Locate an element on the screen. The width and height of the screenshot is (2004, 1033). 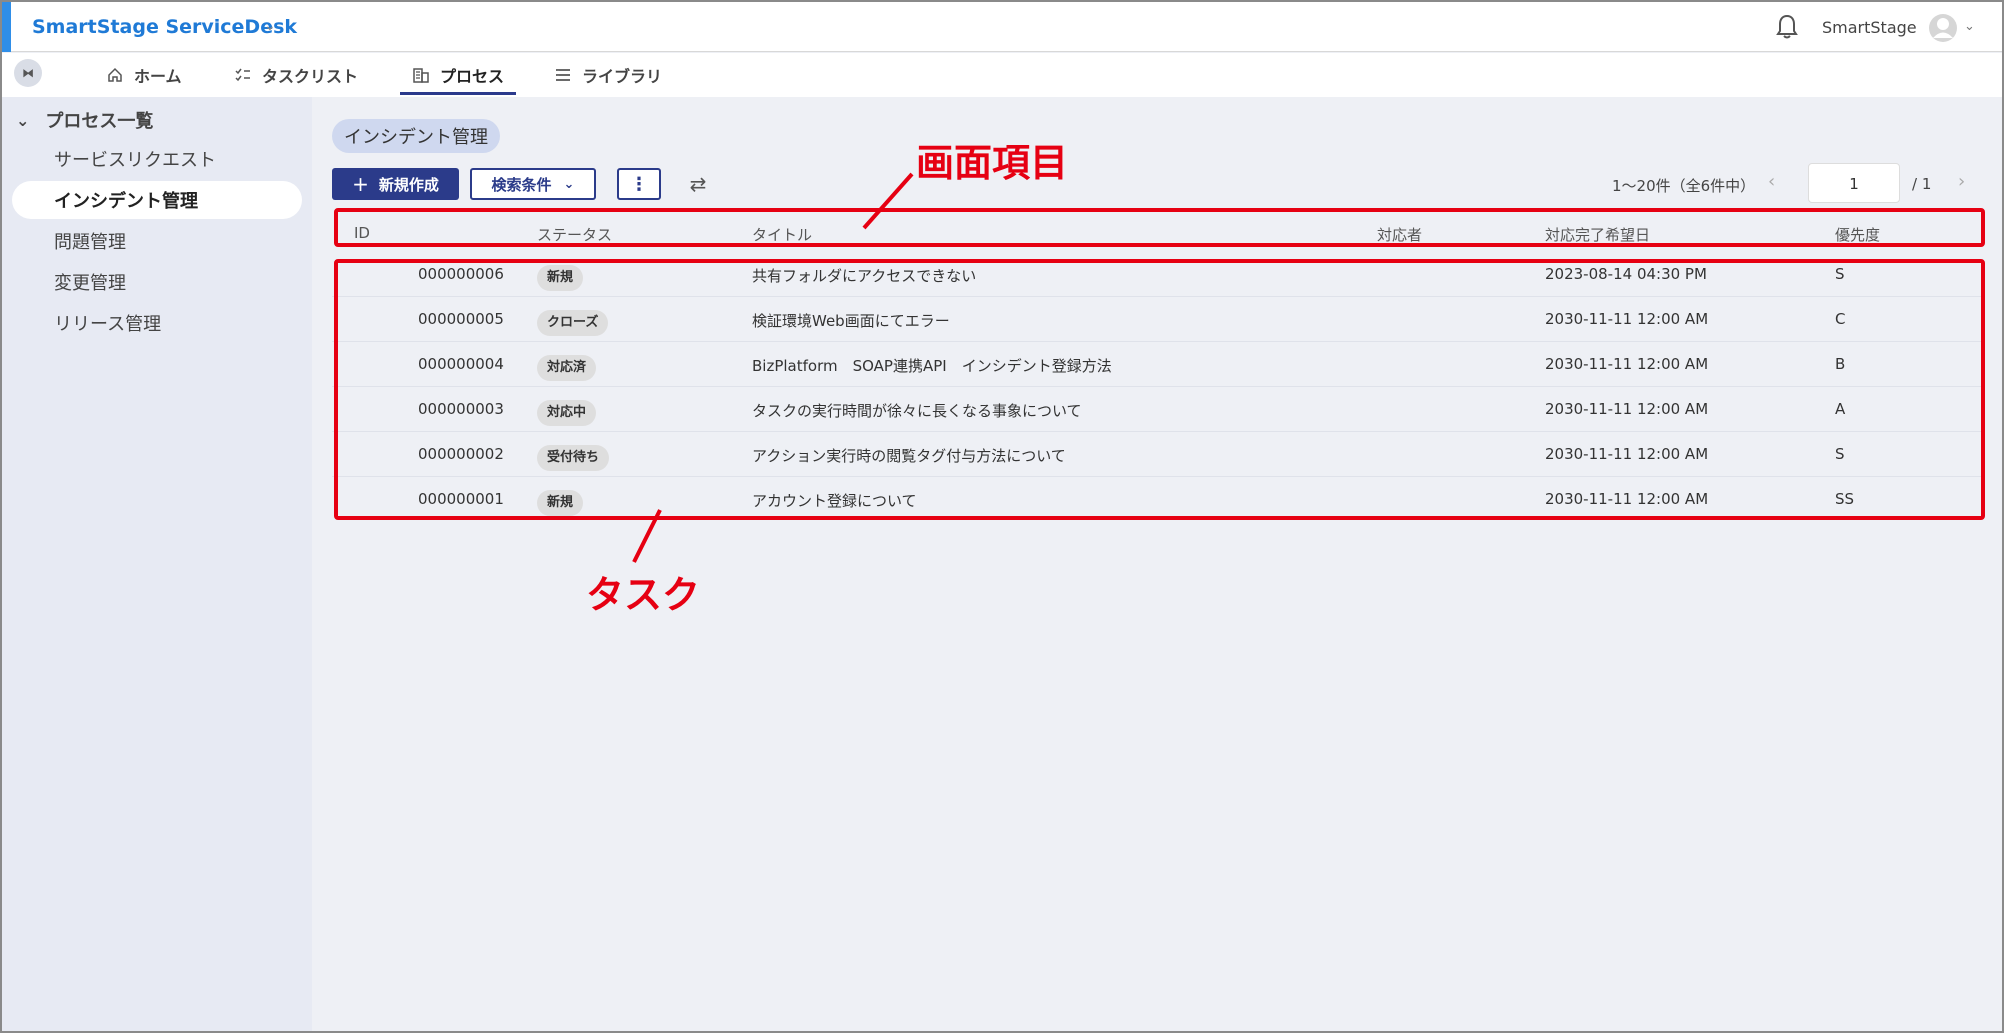
user-name: SmartStage is located at coordinates (1869, 27).